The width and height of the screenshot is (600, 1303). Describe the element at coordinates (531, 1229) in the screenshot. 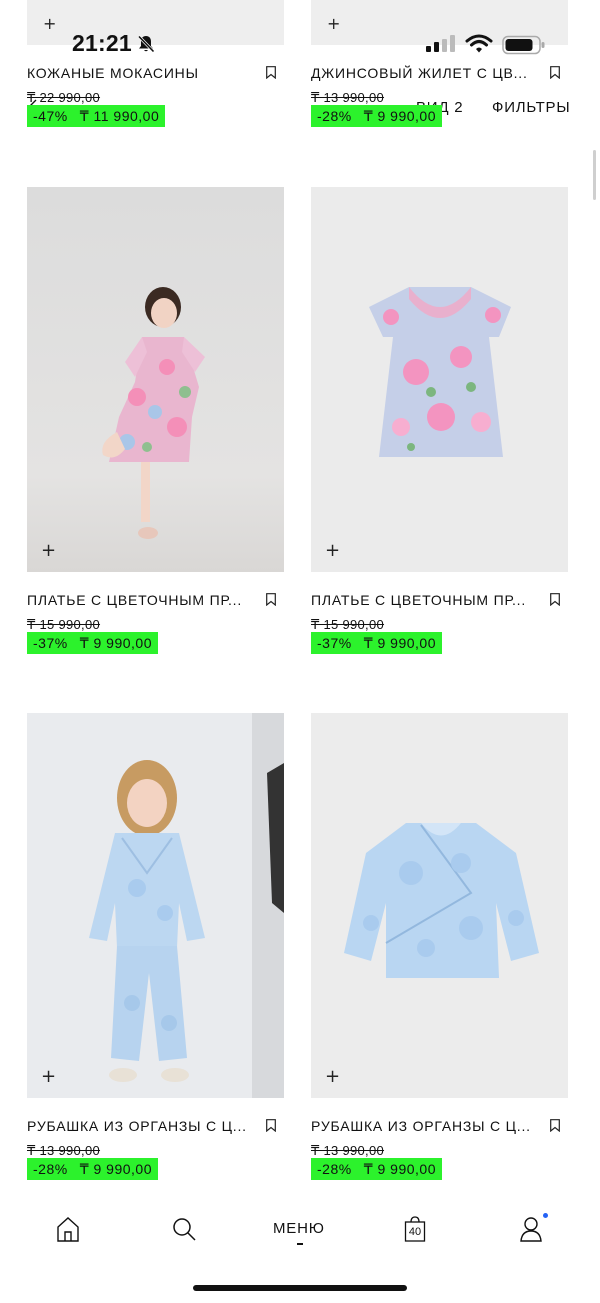

I see `account-icon` at that location.